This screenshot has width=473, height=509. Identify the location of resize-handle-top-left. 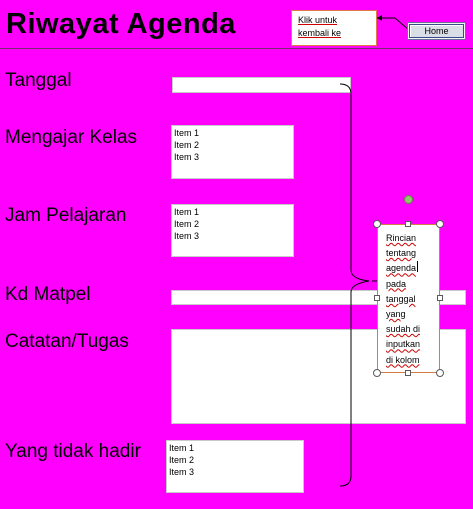
(377, 224).